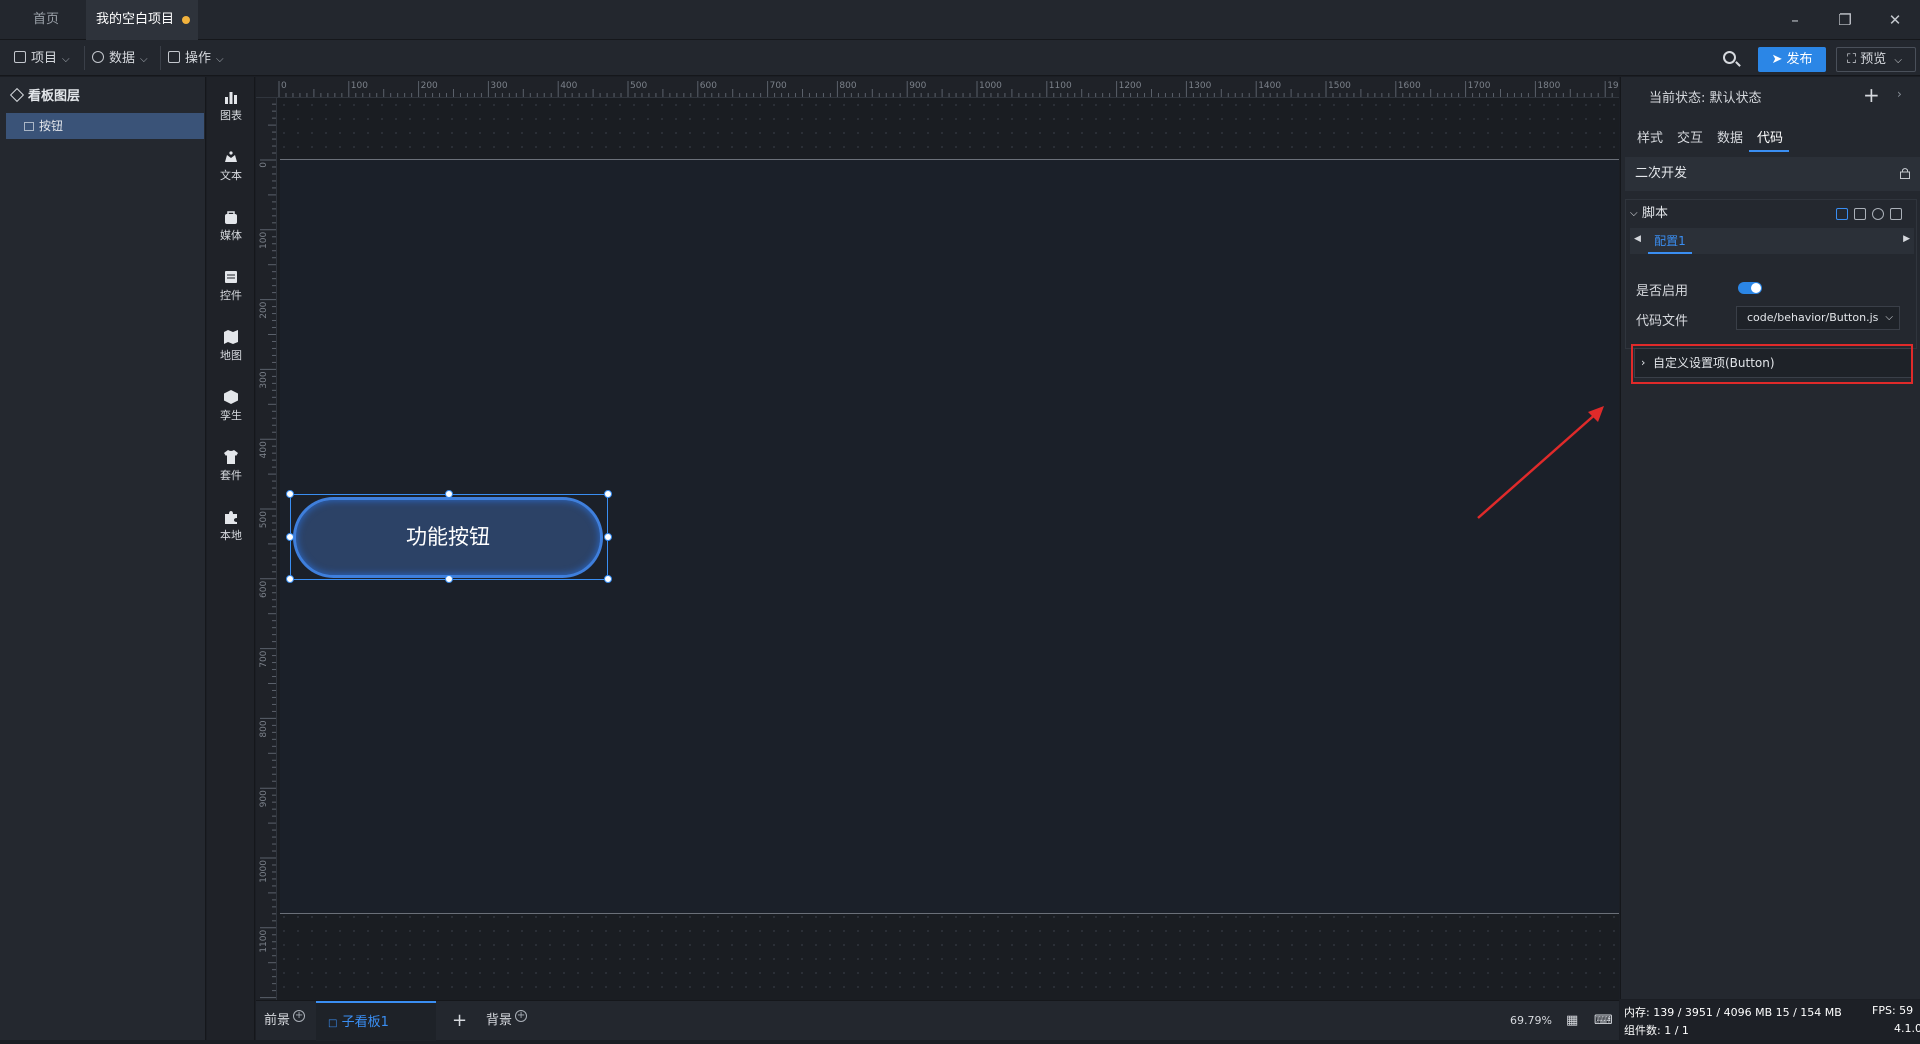  What do you see at coordinates (120, 59) in the screenshot?
I see `menu-data: 数据 ⌵` at bounding box center [120, 59].